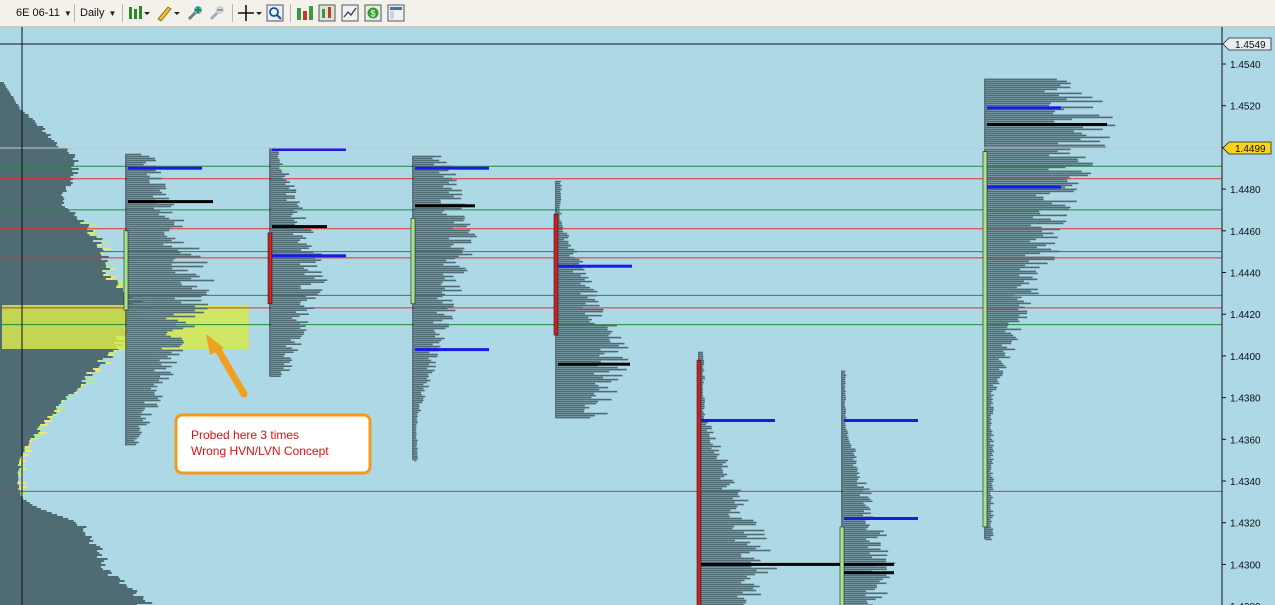 The image size is (1275, 605). I want to click on period-selector: Daily ▼, so click(98, 13).